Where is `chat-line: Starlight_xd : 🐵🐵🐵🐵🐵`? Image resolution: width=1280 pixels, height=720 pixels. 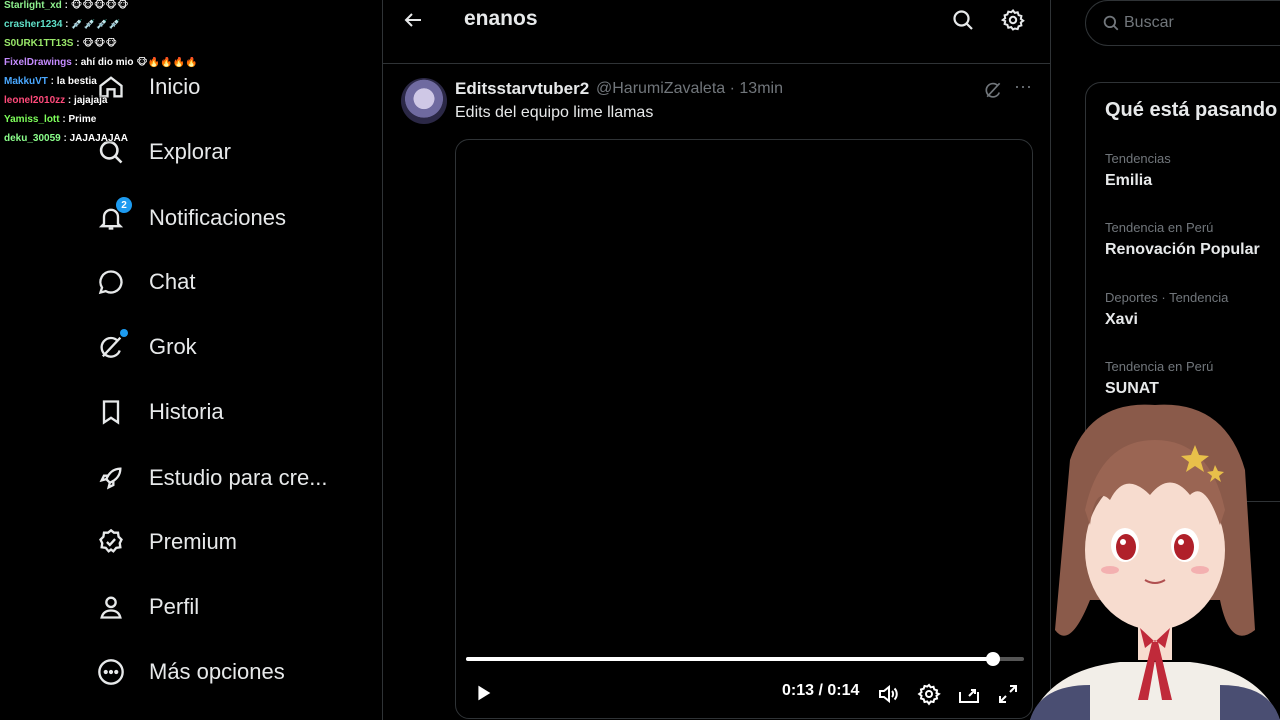
chat-line: Starlight_xd : 🐵🐵🐵🐵🐵 is located at coordinates (66, 5).